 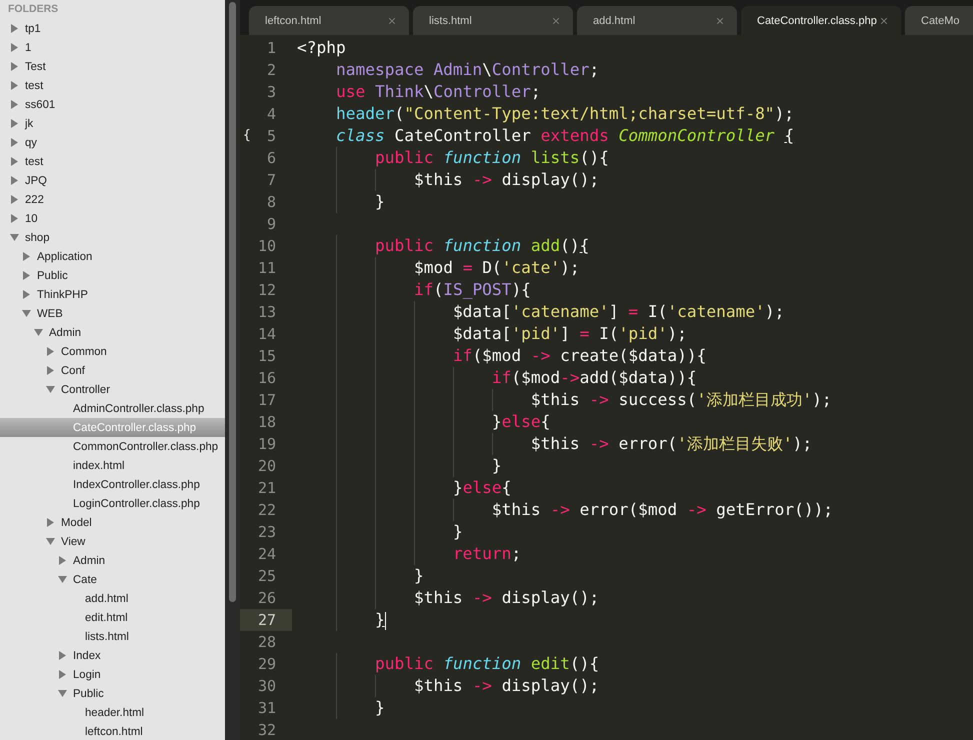 What do you see at coordinates (112, 351) in the screenshot?
I see `folder-item: Common` at bounding box center [112, 351].